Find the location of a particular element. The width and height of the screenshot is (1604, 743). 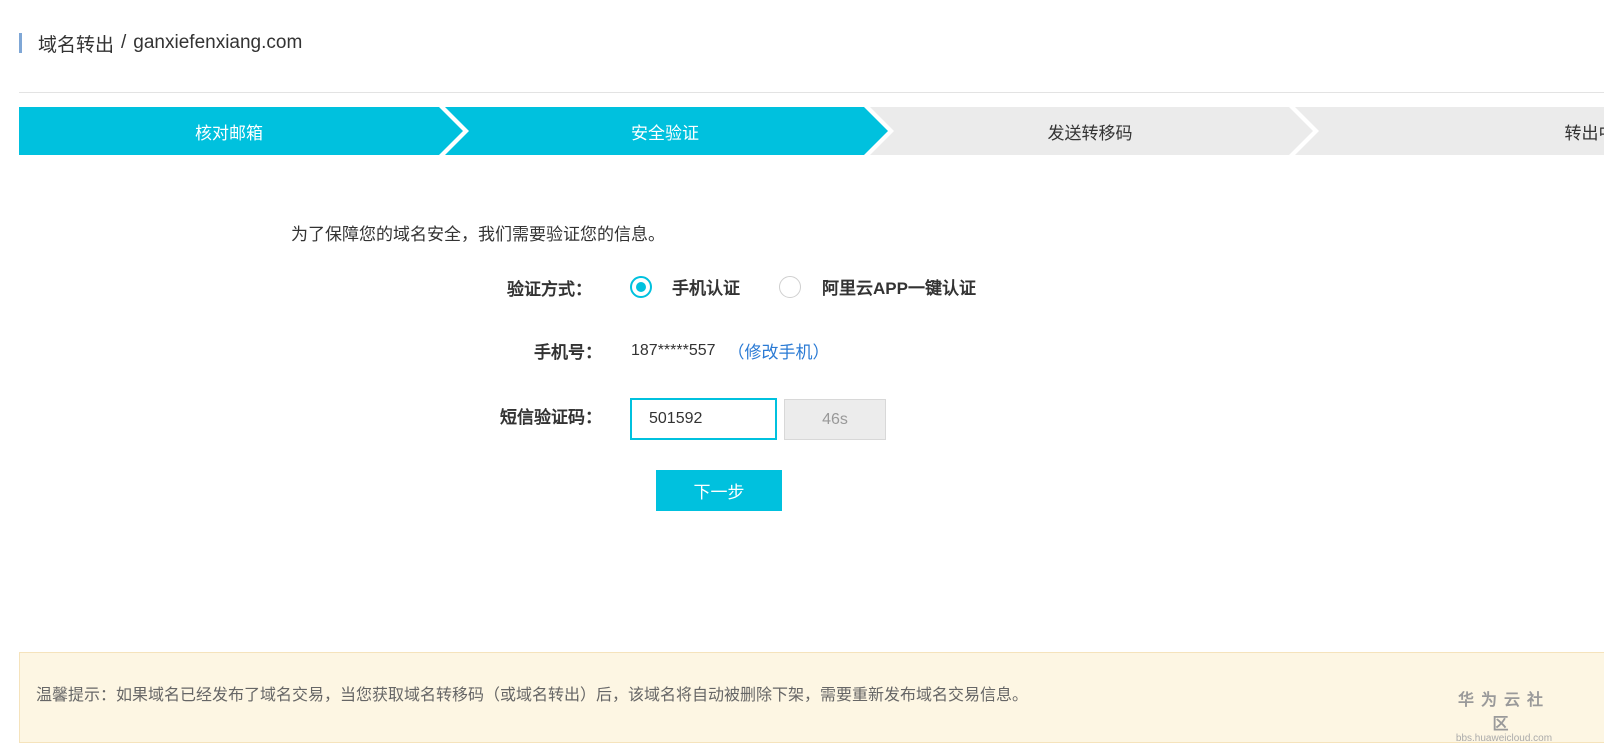

step-progress-bar: 核对邮箱 安全验证 发送转移码 转出中 is located at coordinates (811, 131).